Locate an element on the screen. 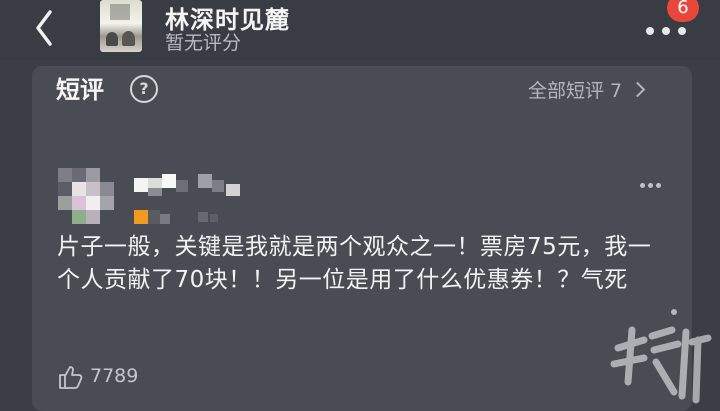  section-title: 短评 is located at coordinates (80, 90).